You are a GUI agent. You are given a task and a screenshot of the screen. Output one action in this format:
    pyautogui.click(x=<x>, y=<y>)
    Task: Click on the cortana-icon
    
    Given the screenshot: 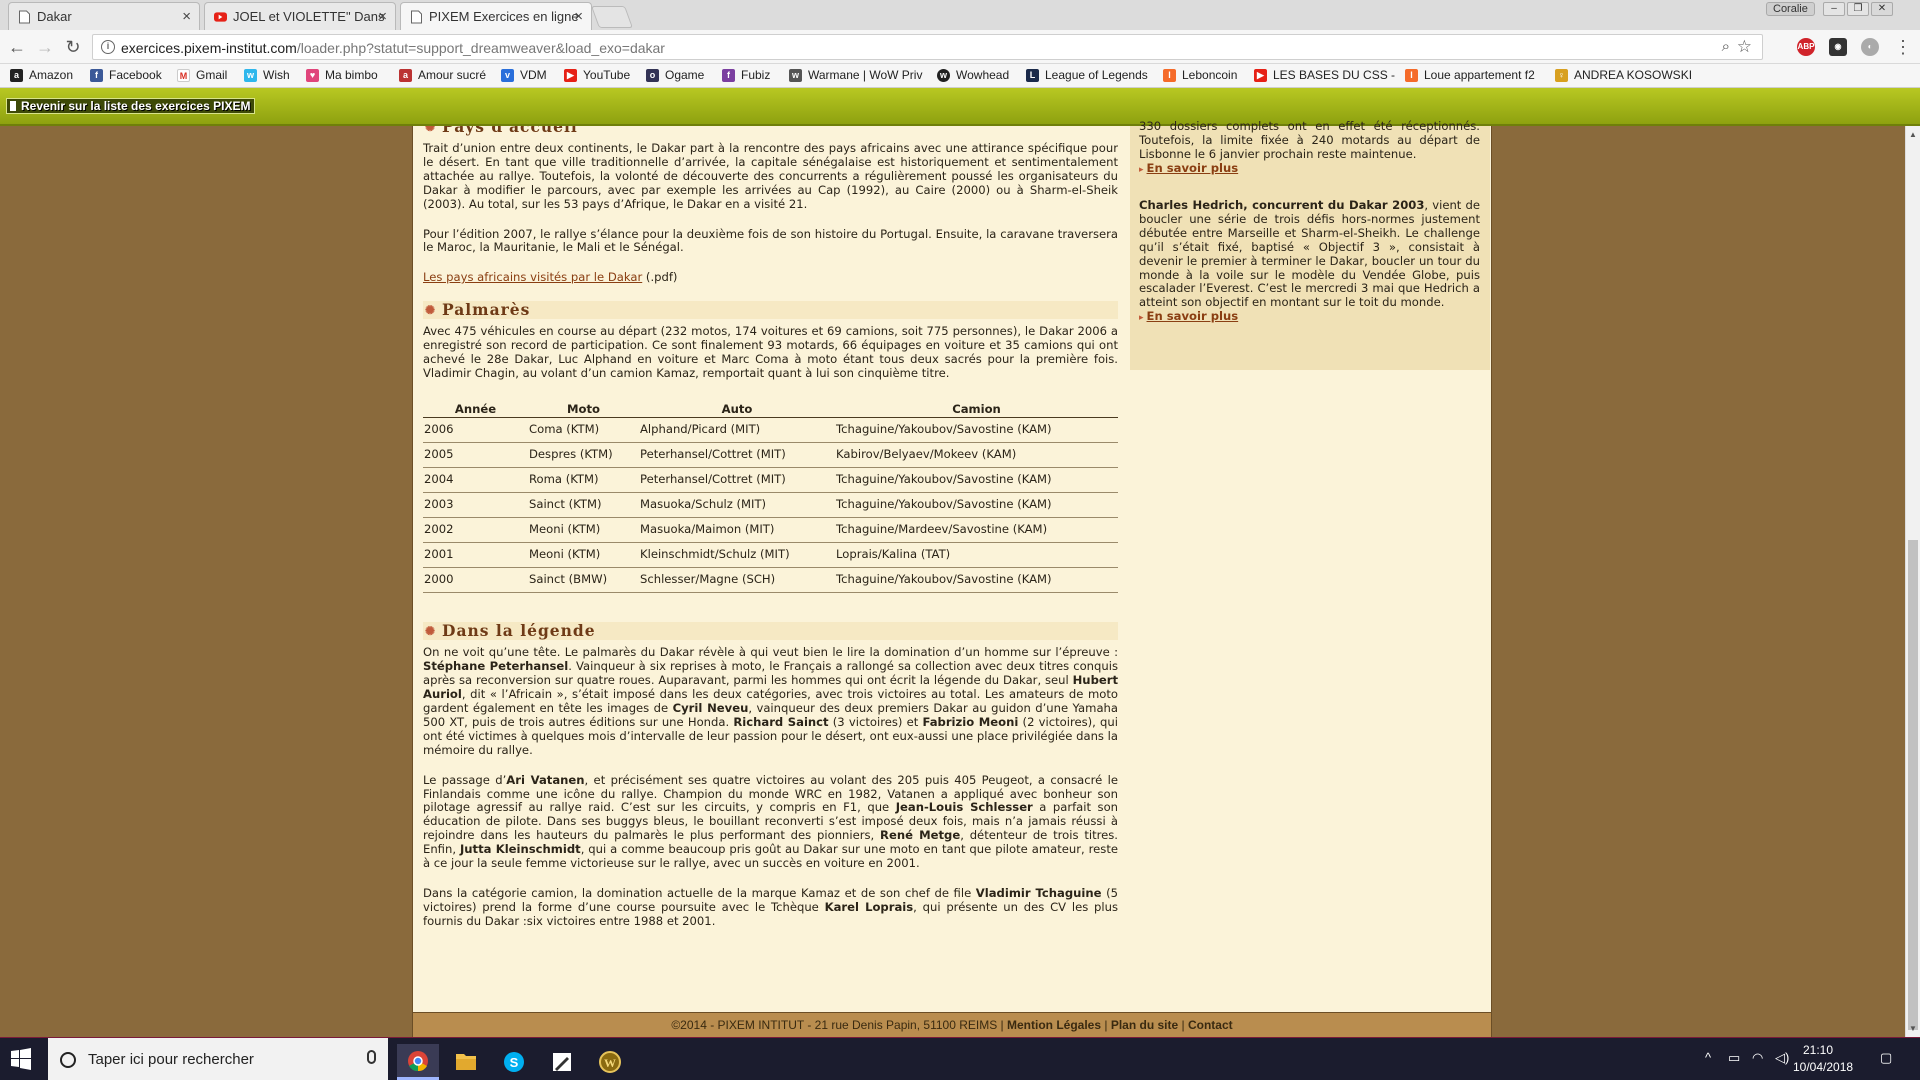 What is the action you would take?
    pyautogui.click(x=68, y=1059)
    